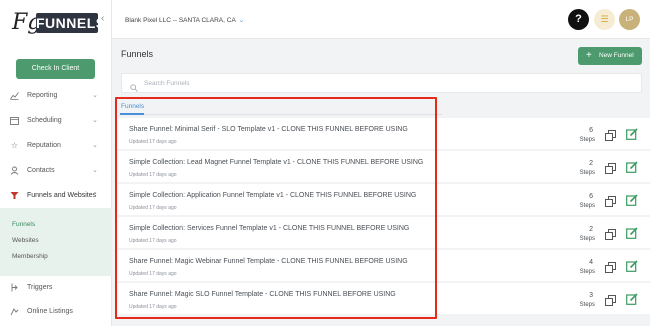 The width and height of the screenshot is (650, 326). I want to click on sidebar-item-funnels-and-websites: Funnels and Websites ⌃, so click(56, 197).